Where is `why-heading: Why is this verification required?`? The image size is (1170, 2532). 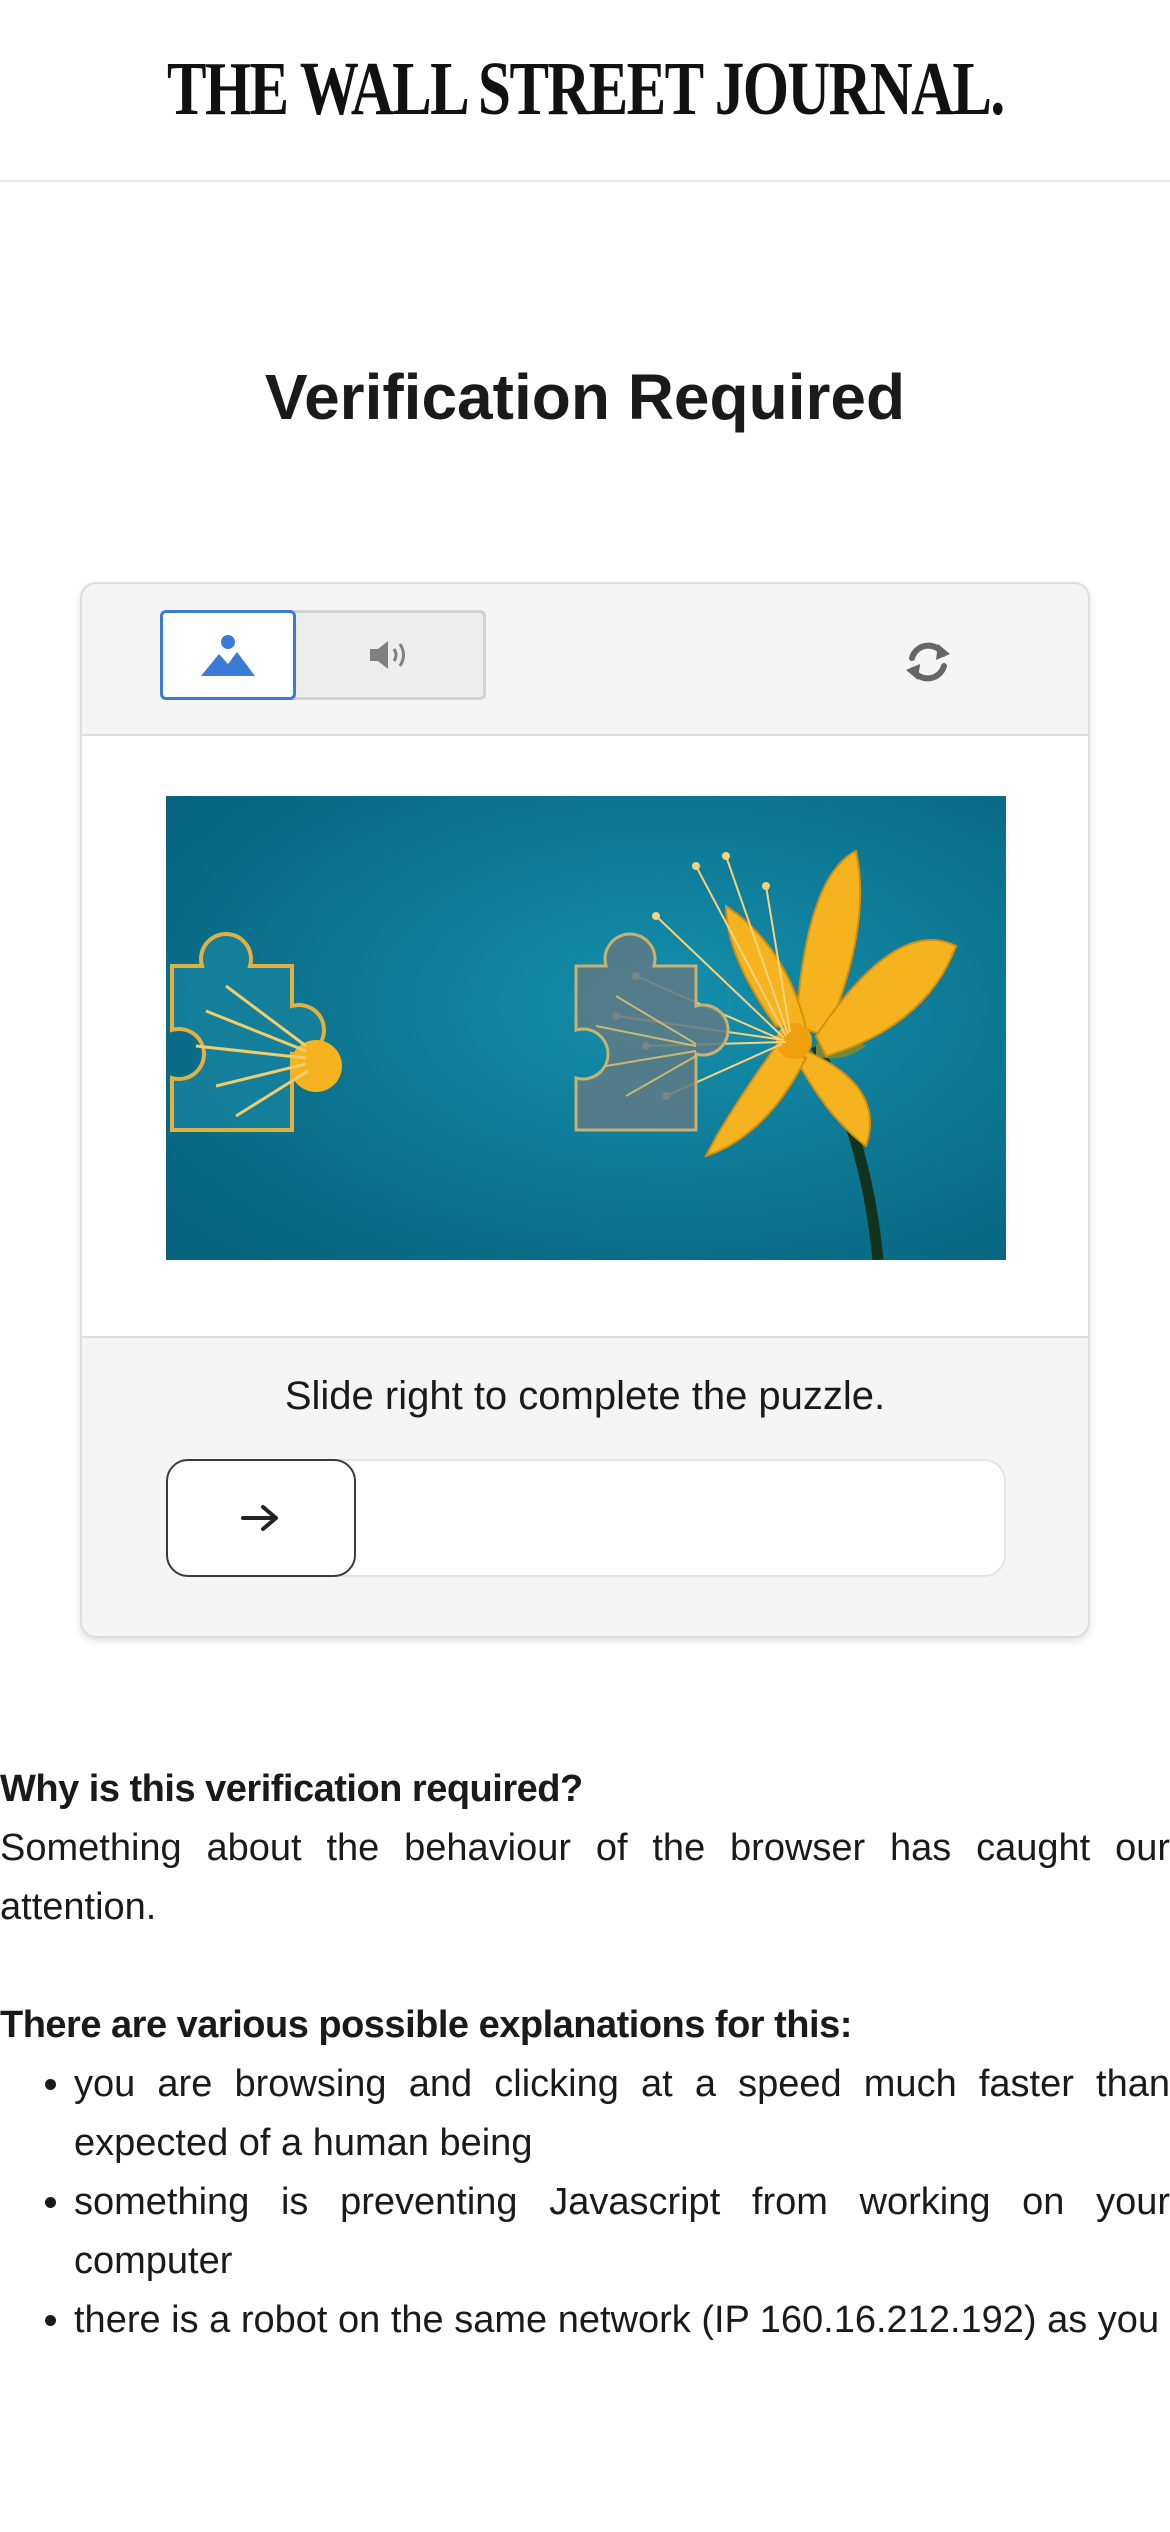
why-heading: Why is this verification required? is located at coordinates (291, 1789).